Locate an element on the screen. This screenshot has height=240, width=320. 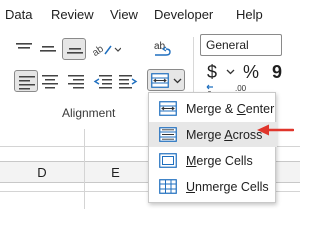
align-left-icon is located at coordinates (27, 83).